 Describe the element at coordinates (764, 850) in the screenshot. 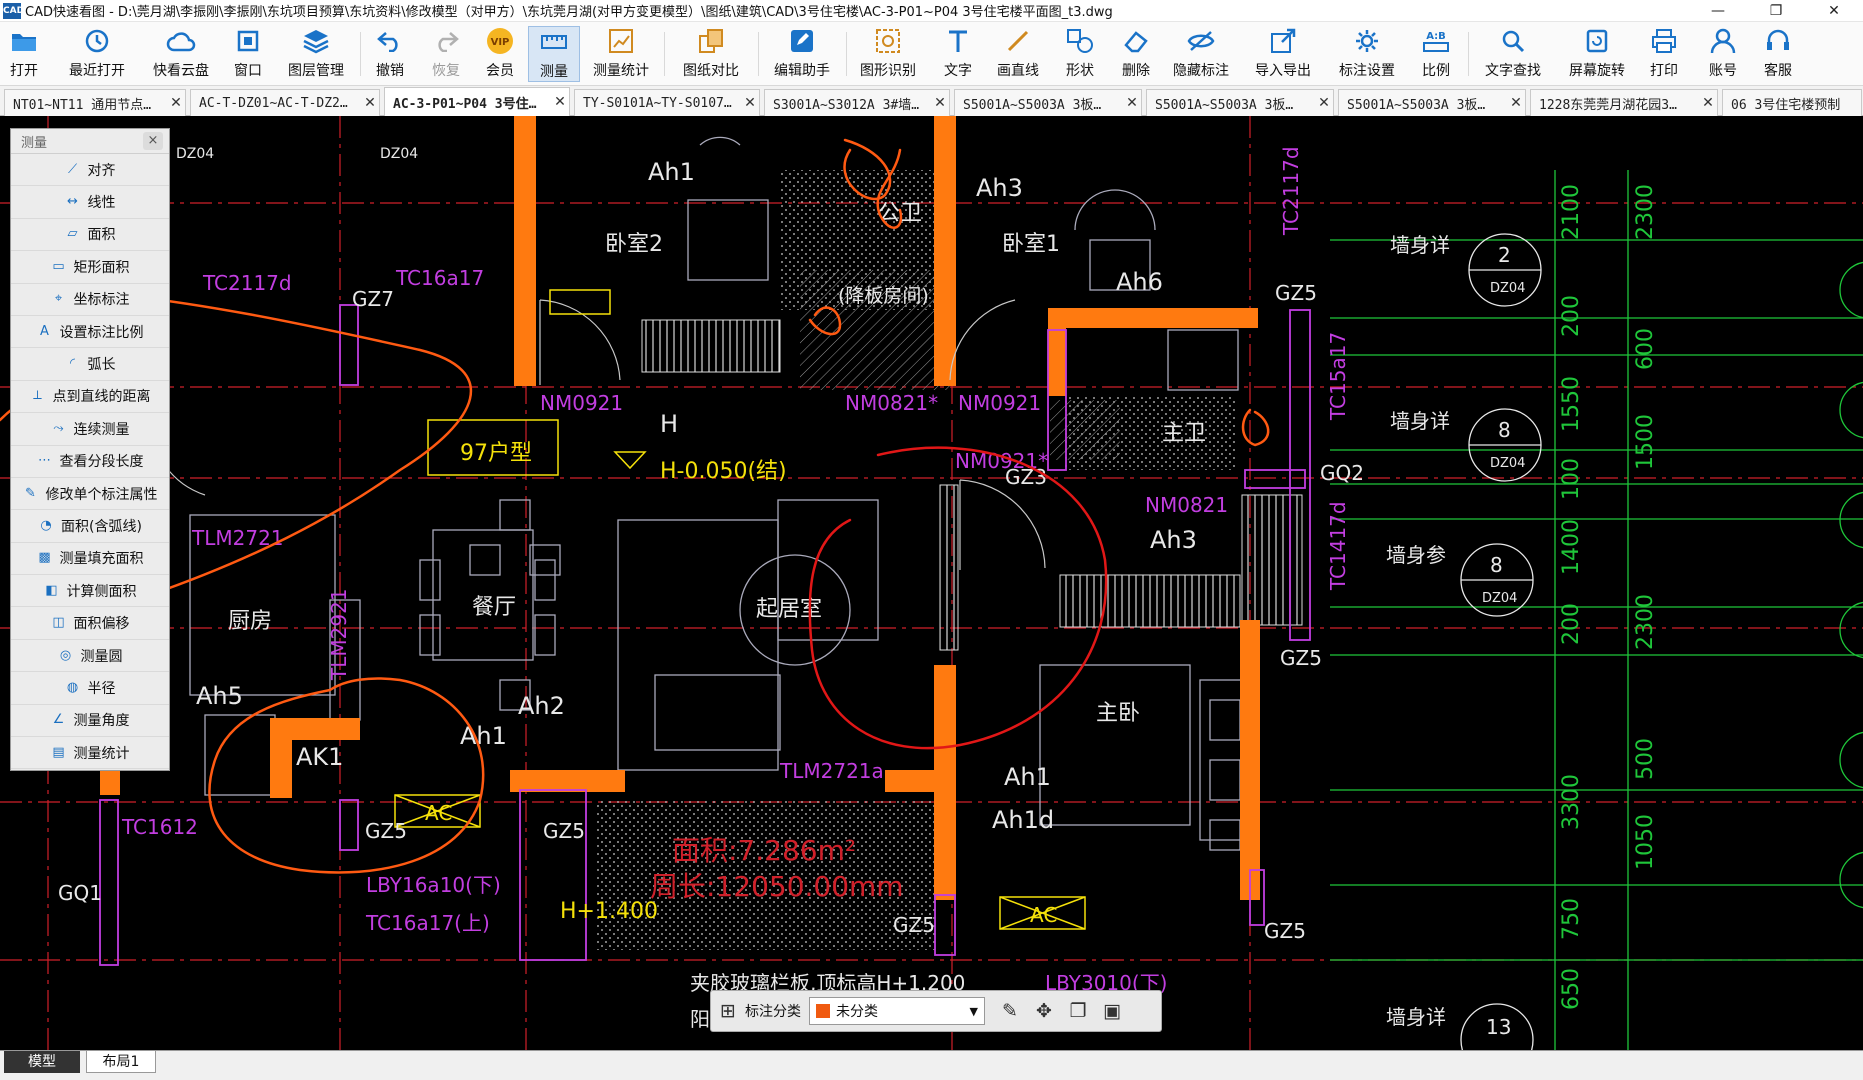

I see `area-value: 面积:7.286m²` at that location.